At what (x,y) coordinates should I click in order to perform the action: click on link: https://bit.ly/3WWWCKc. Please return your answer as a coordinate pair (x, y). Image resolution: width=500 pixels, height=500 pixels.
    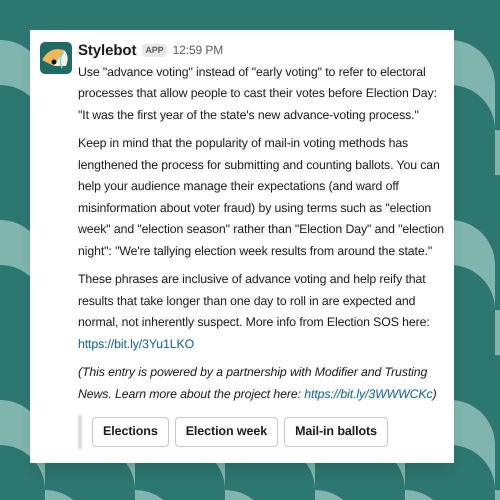
    Looking at the image, I should click on (368, 393).